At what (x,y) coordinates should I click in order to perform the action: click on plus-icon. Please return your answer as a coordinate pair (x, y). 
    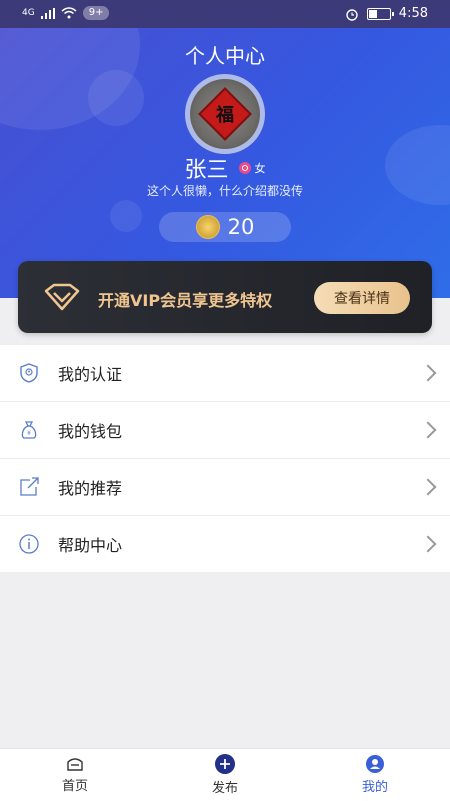
    Looking at the image, I should click on (225, 764).